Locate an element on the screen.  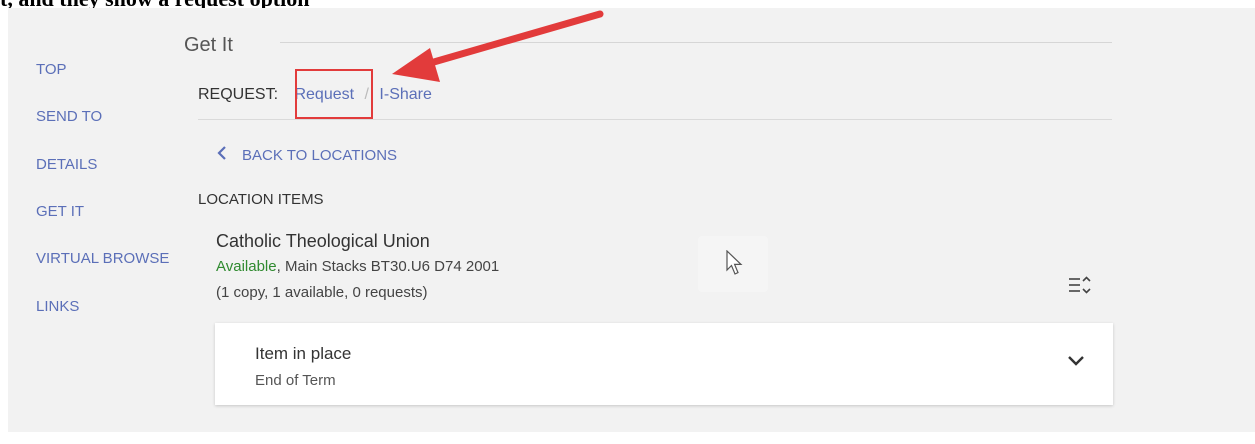
request-divider is located at coordinates (655, 119).